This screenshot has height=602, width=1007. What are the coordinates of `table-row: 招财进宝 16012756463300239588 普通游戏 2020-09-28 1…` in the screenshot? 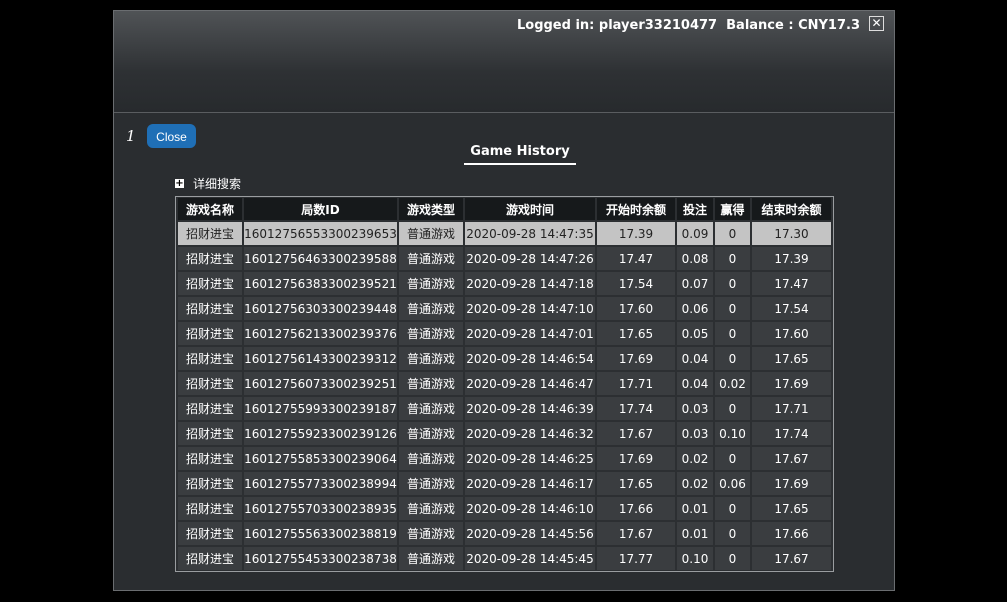 It's located at (504, 258).